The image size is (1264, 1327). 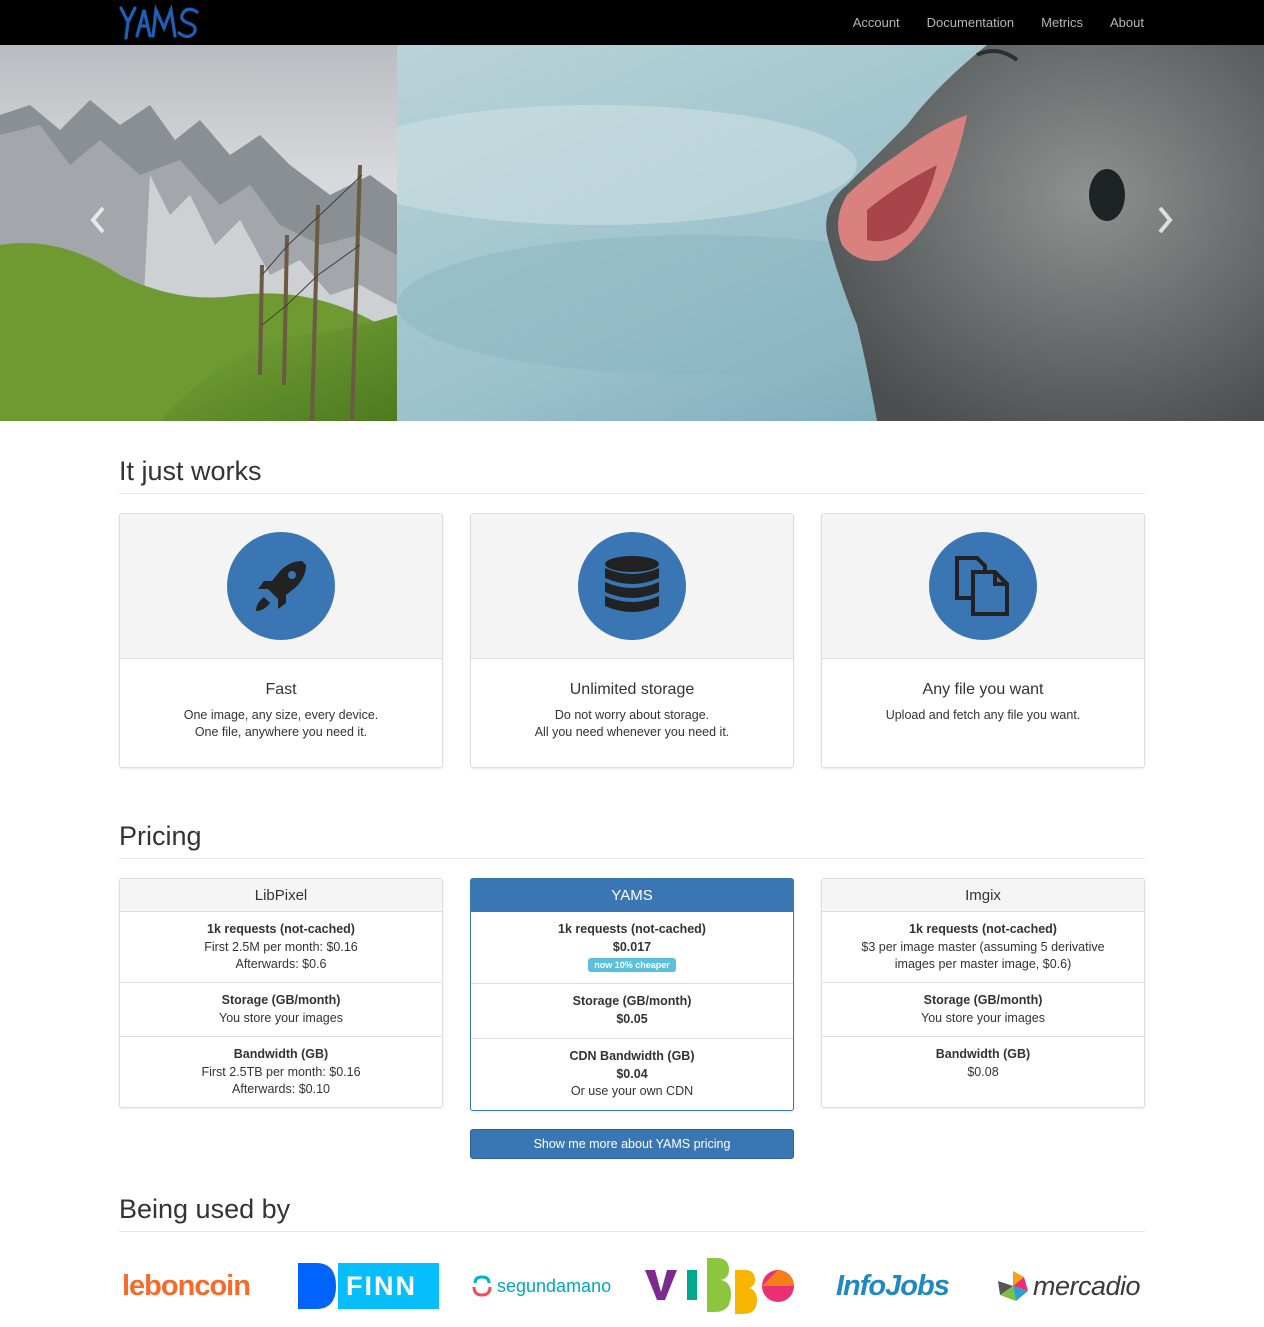 I want to click on row-value: First 2.5M per month: $0.16, so click(x=281, y=946).